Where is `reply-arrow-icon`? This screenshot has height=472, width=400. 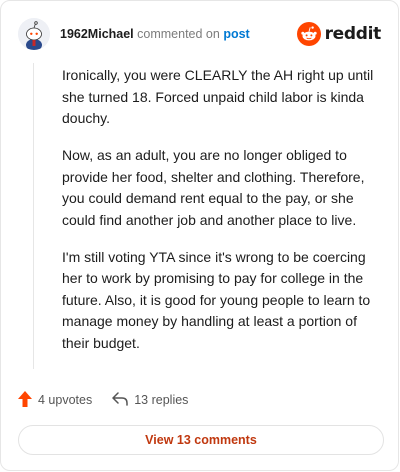 reply-arrow-icon is located at coordinates (120, 400).